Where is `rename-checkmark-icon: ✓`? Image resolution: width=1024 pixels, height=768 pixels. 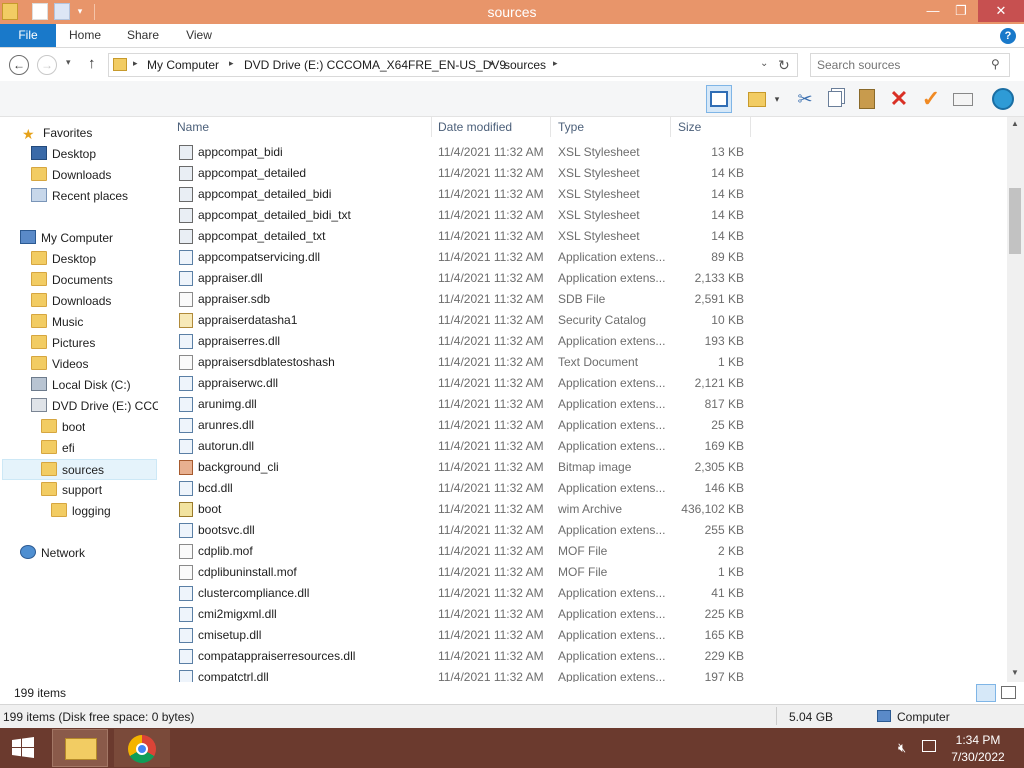 rename-checkmark-icon: ✓ is located at coordinates (931, 99).